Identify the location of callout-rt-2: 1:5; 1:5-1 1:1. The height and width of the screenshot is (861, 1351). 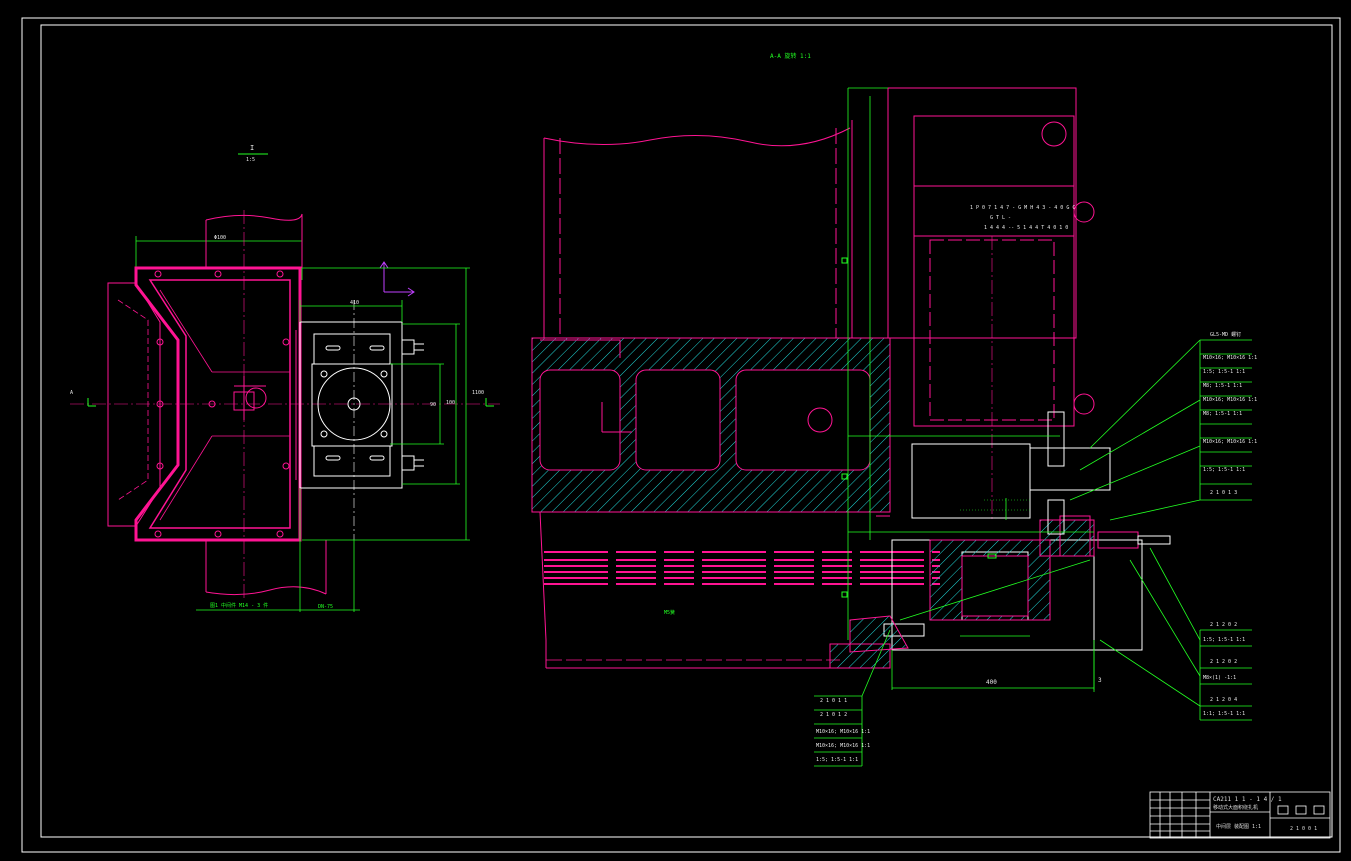
(1224, 372).